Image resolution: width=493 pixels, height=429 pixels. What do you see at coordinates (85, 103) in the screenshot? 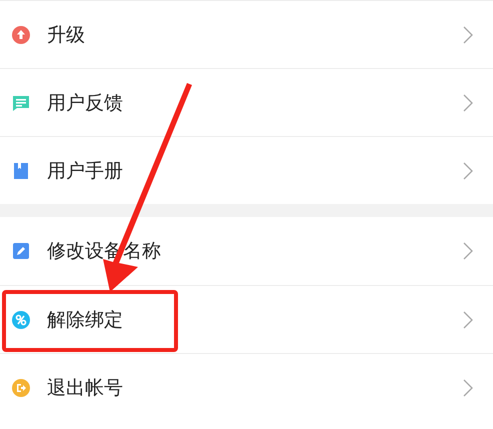
I see `item-label: 用户反馈` at bounding box center [85, 103].